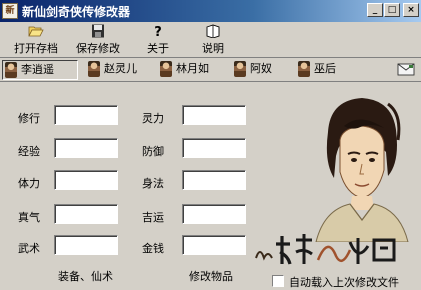 The width and height of the screenshot is (421, 290). Describe the element at coordinates (210, 11) in the screenshot. I see `title-bar: 新 新仙剑奇侠传修改器 _ □ ×` at that location.